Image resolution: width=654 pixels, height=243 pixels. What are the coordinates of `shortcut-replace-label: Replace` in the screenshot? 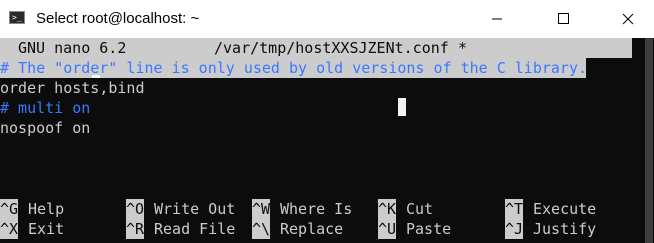 It's located at (312, 229).